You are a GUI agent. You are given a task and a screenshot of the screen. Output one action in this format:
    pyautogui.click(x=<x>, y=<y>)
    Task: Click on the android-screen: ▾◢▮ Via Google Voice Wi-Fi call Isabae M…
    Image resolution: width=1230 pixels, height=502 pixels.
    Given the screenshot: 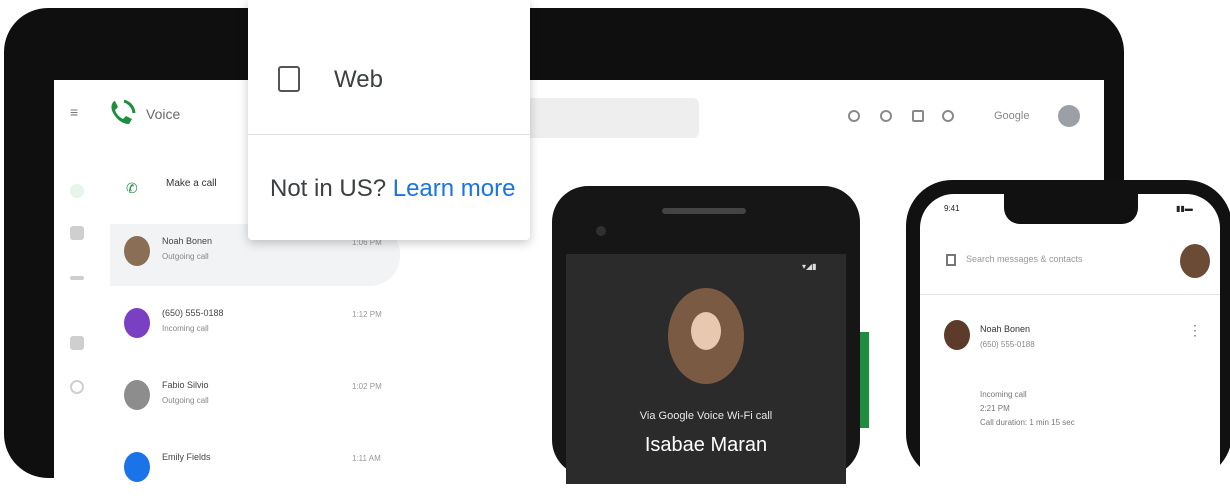 What is the action you would take?
    pyautogui.click(x=706, y=369)
    